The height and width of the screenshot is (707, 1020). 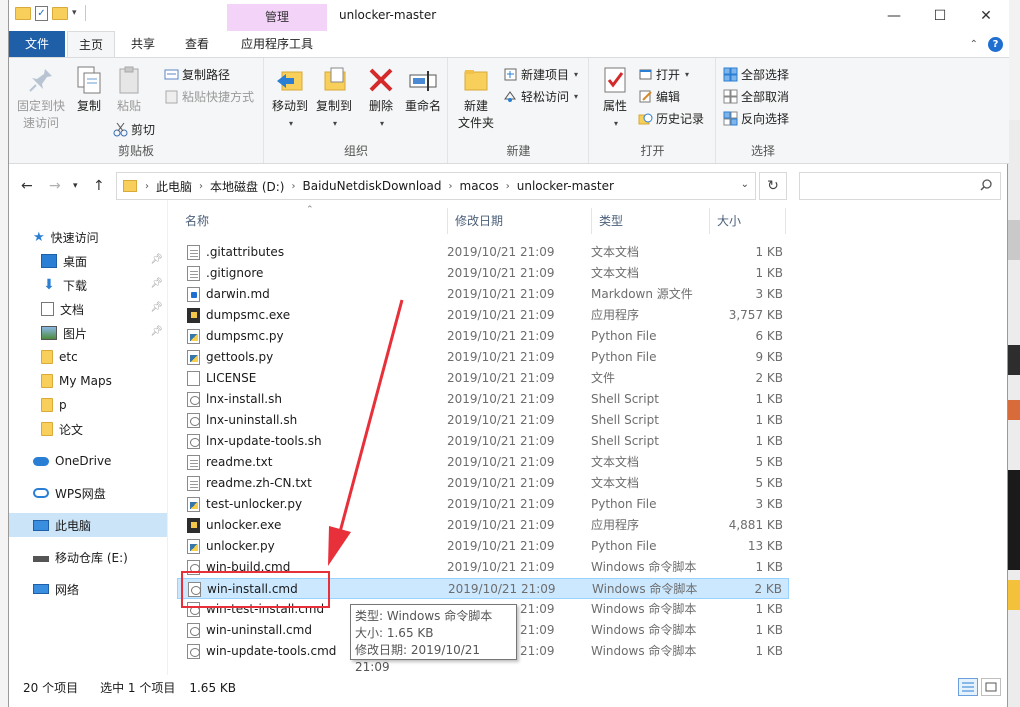 I want to click on edit-button: 编辑, so click(x=659, y=96).